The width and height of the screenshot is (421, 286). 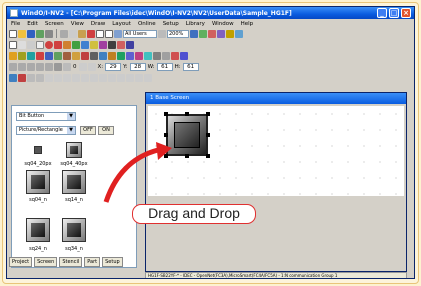 What do you see at coordinates (73, 33) in the screenshot?
I see `copy-icon` at bounding box center [73, 33].